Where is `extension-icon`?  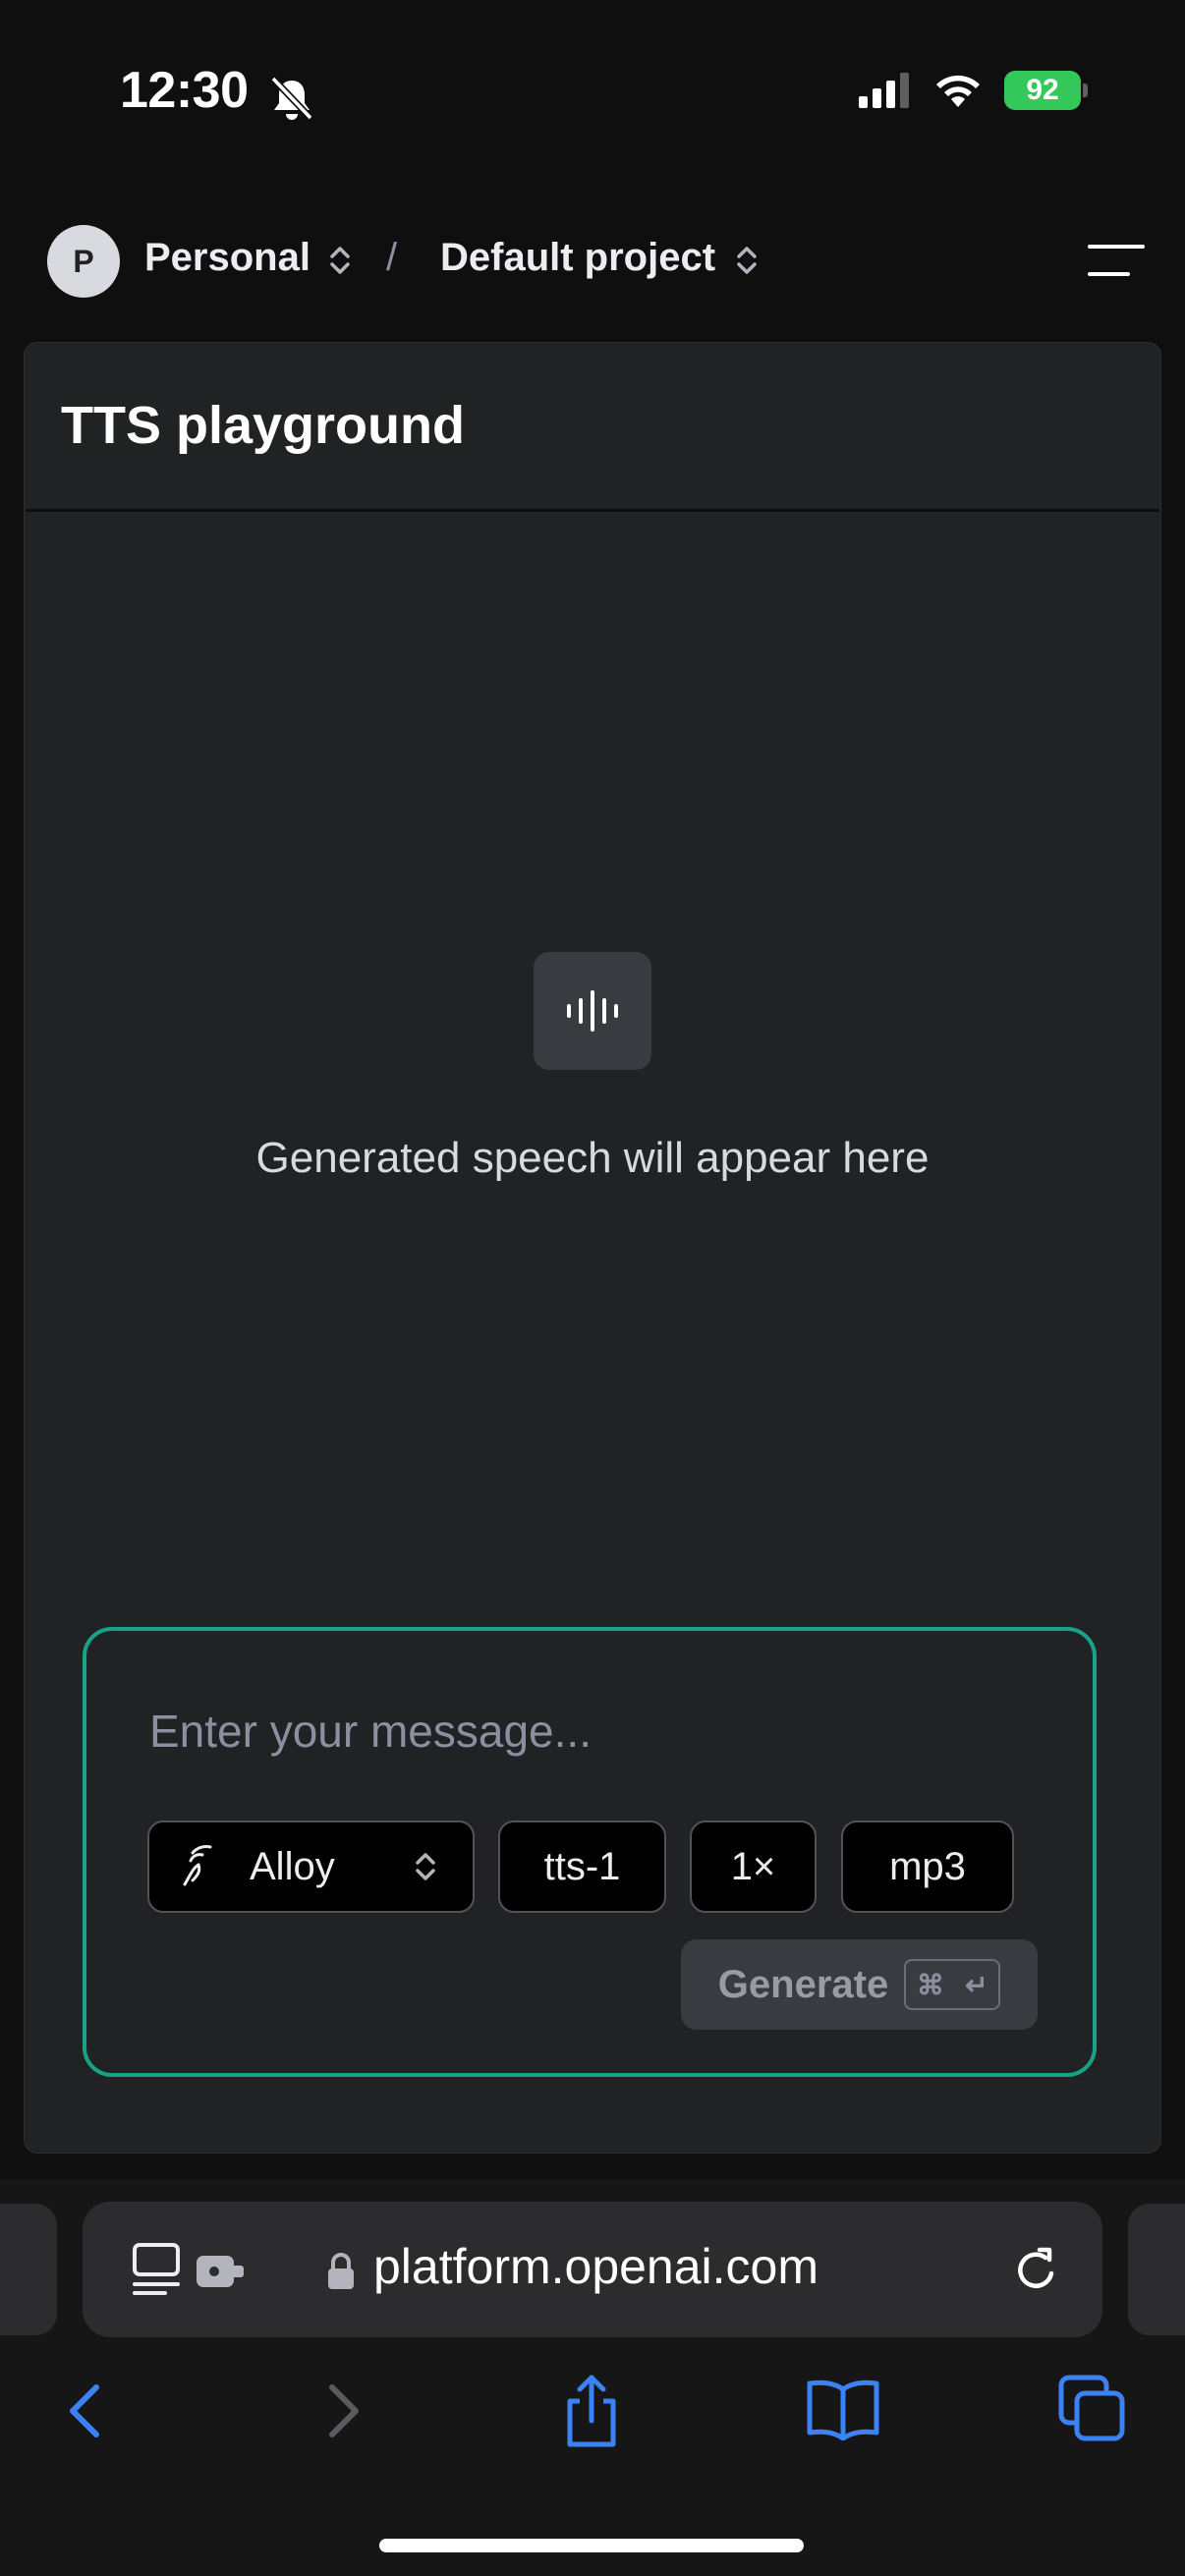 extension-icon is located at coordinates (221, 2270).